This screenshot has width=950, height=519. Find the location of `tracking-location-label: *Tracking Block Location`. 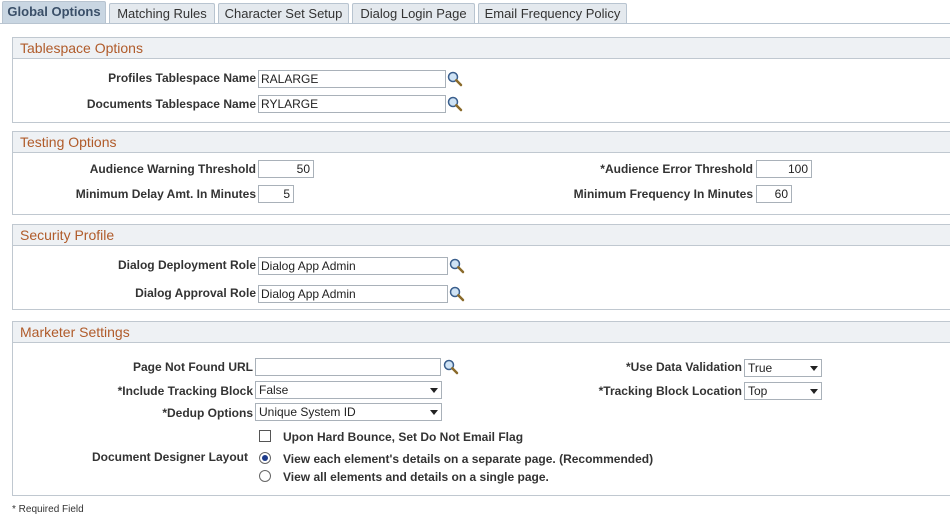

tracking-location-label: *Tracking Block Location is located at coordinates (670, 391).